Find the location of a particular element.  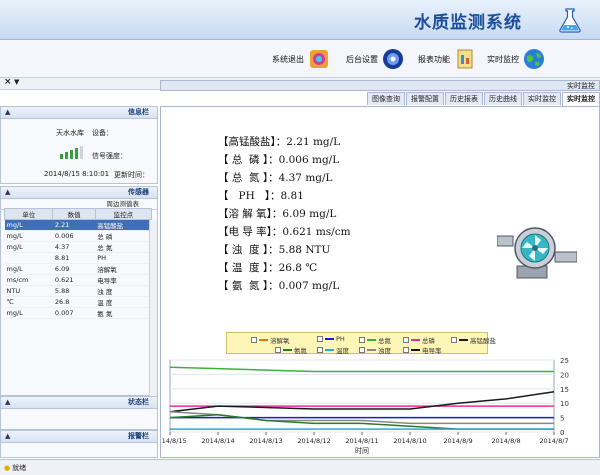

column-value: 数值 is located at coordinates (74, 214).